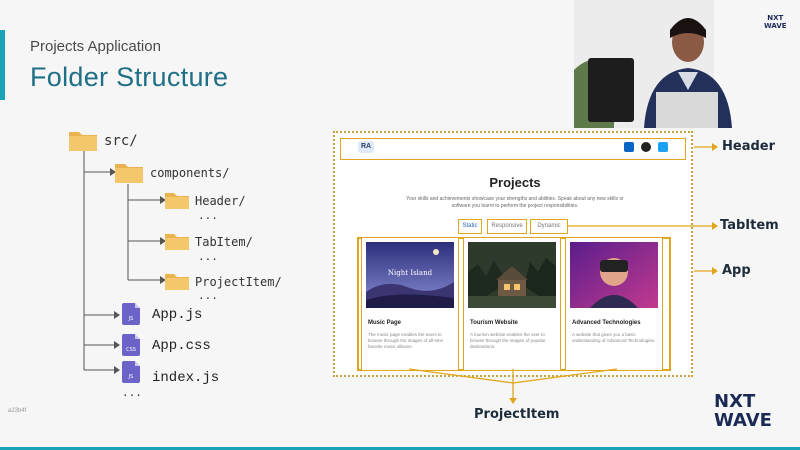 The image size is (800, 450). I want to click on callout-header: Header, so click(749, 146).